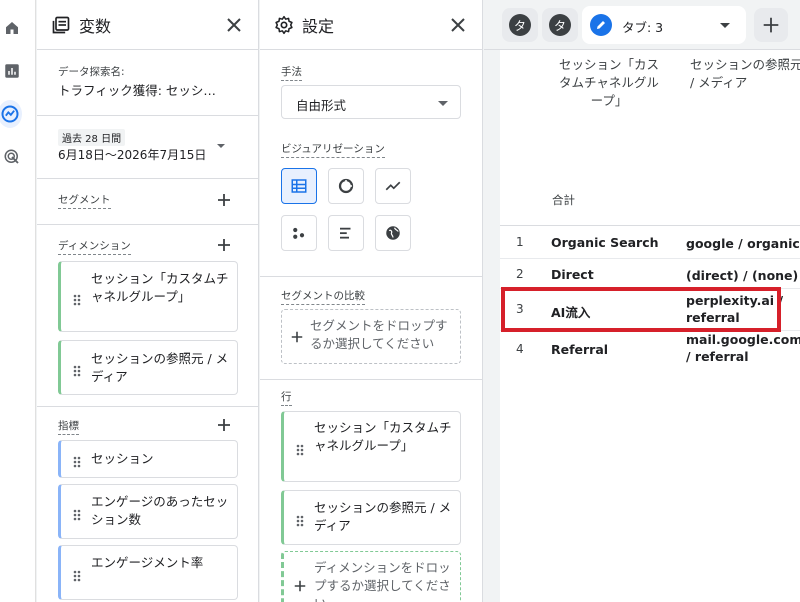 The image size is (800, 602). Describe the element at coordinates (572, 274) in the screenshot. I see `cell-channel: Direct` at that location.